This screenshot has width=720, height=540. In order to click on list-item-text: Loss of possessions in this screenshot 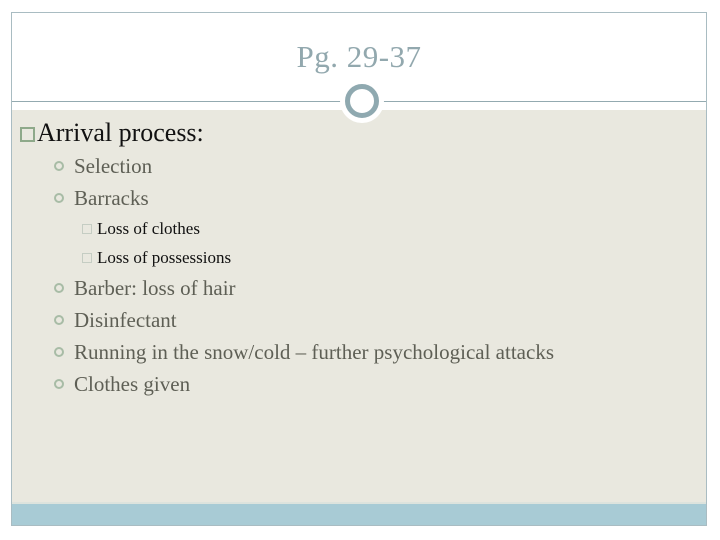, I will do `click(164, 257)`.